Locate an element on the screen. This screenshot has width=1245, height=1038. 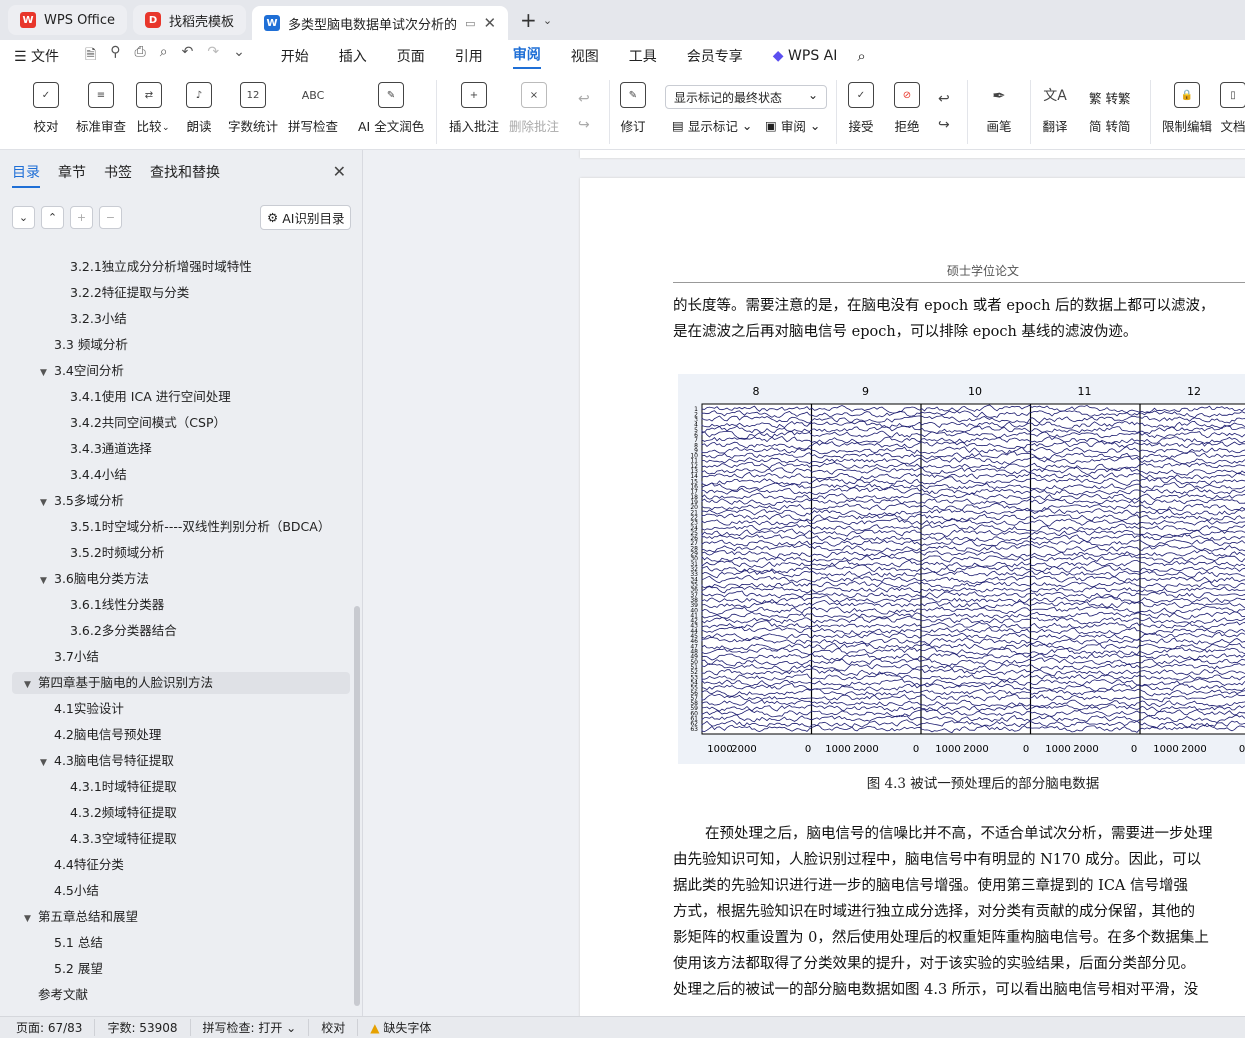
tab-toc: 目录 is located at coordinates (26, 175).